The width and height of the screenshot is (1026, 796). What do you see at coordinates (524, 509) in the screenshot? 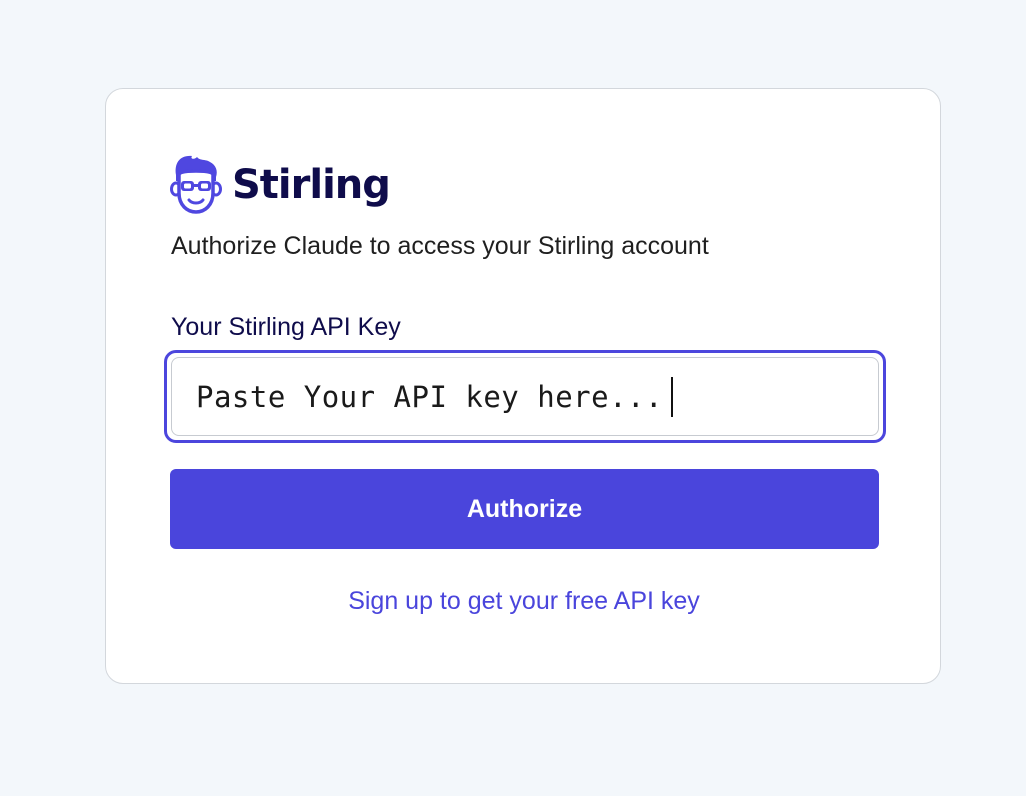
I see `authorize-button: Authorize` at bounding box center [524, 509].